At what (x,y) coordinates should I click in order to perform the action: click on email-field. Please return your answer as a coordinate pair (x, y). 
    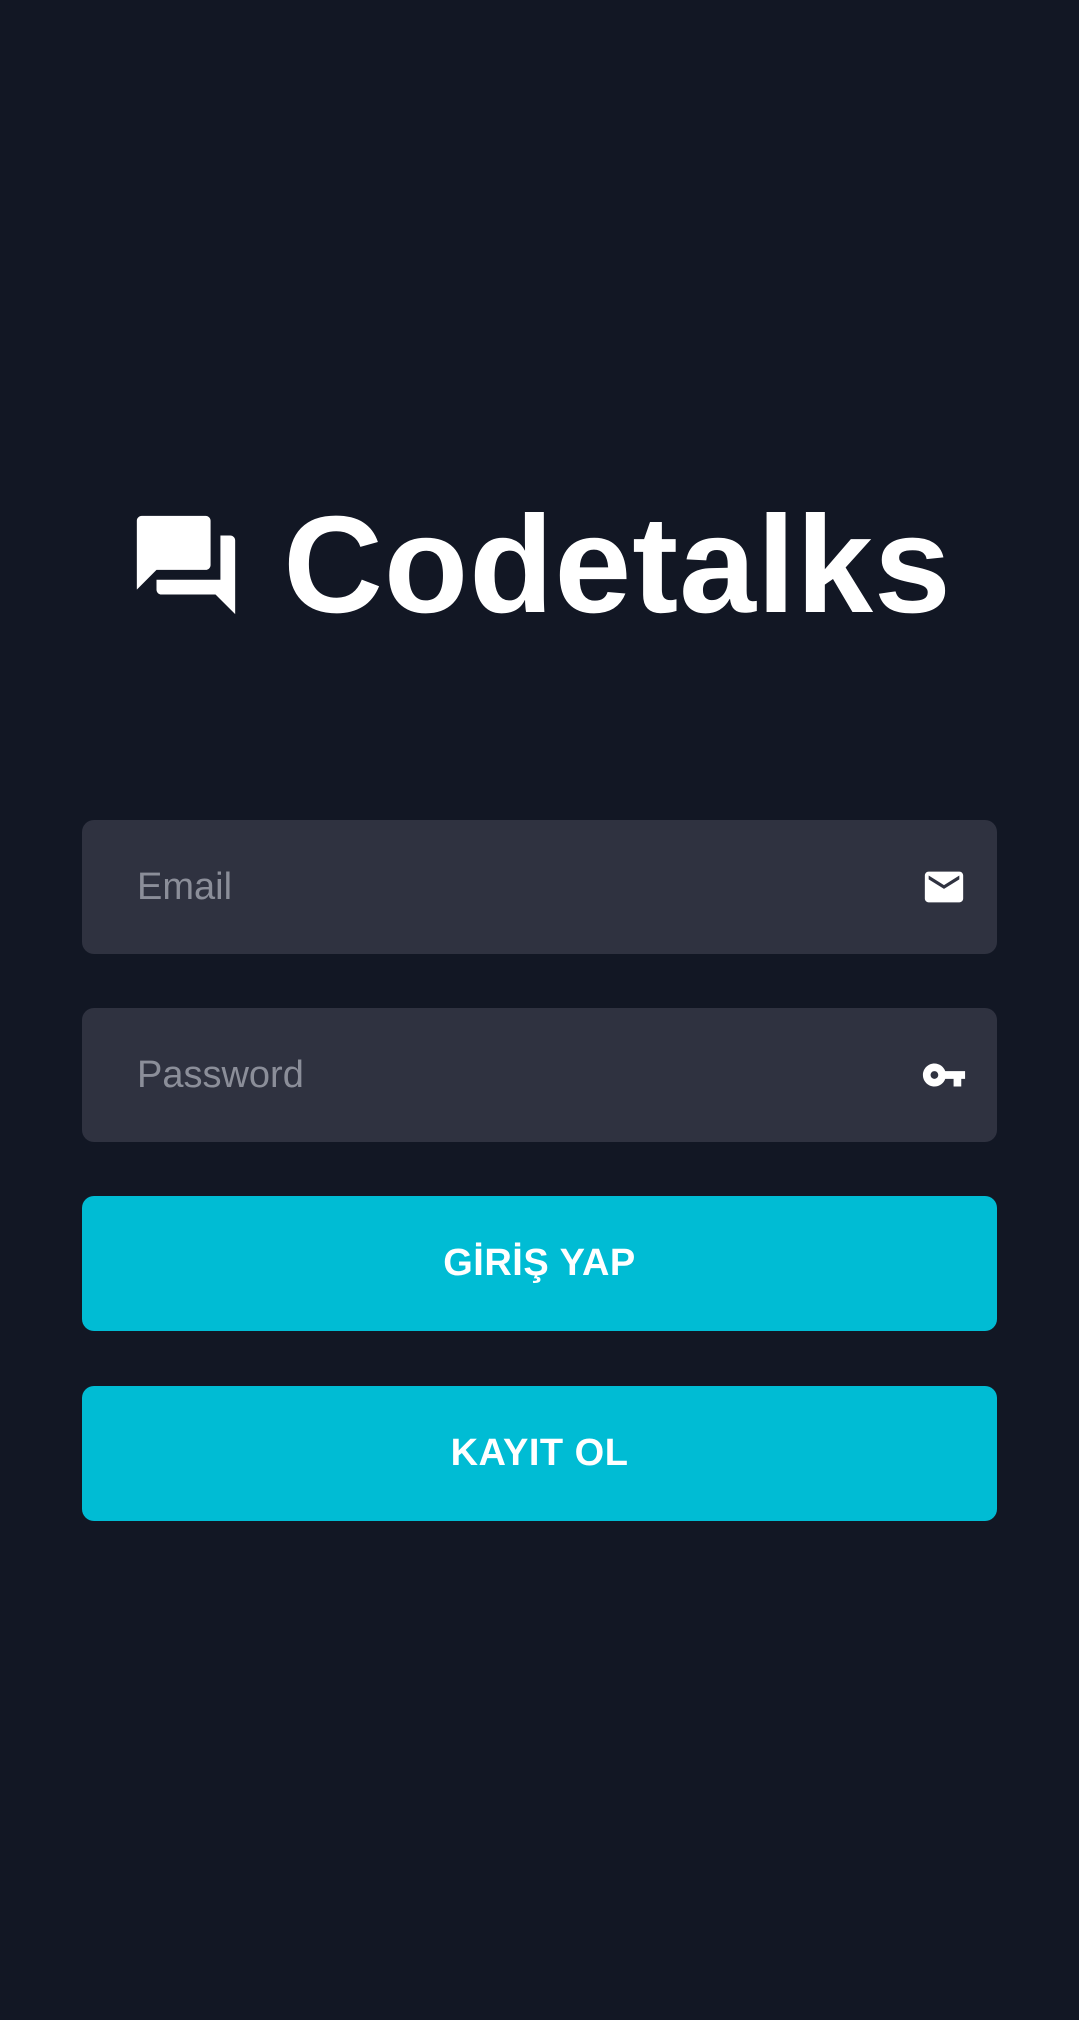
    Looking at the image, I should click on (539, 887).